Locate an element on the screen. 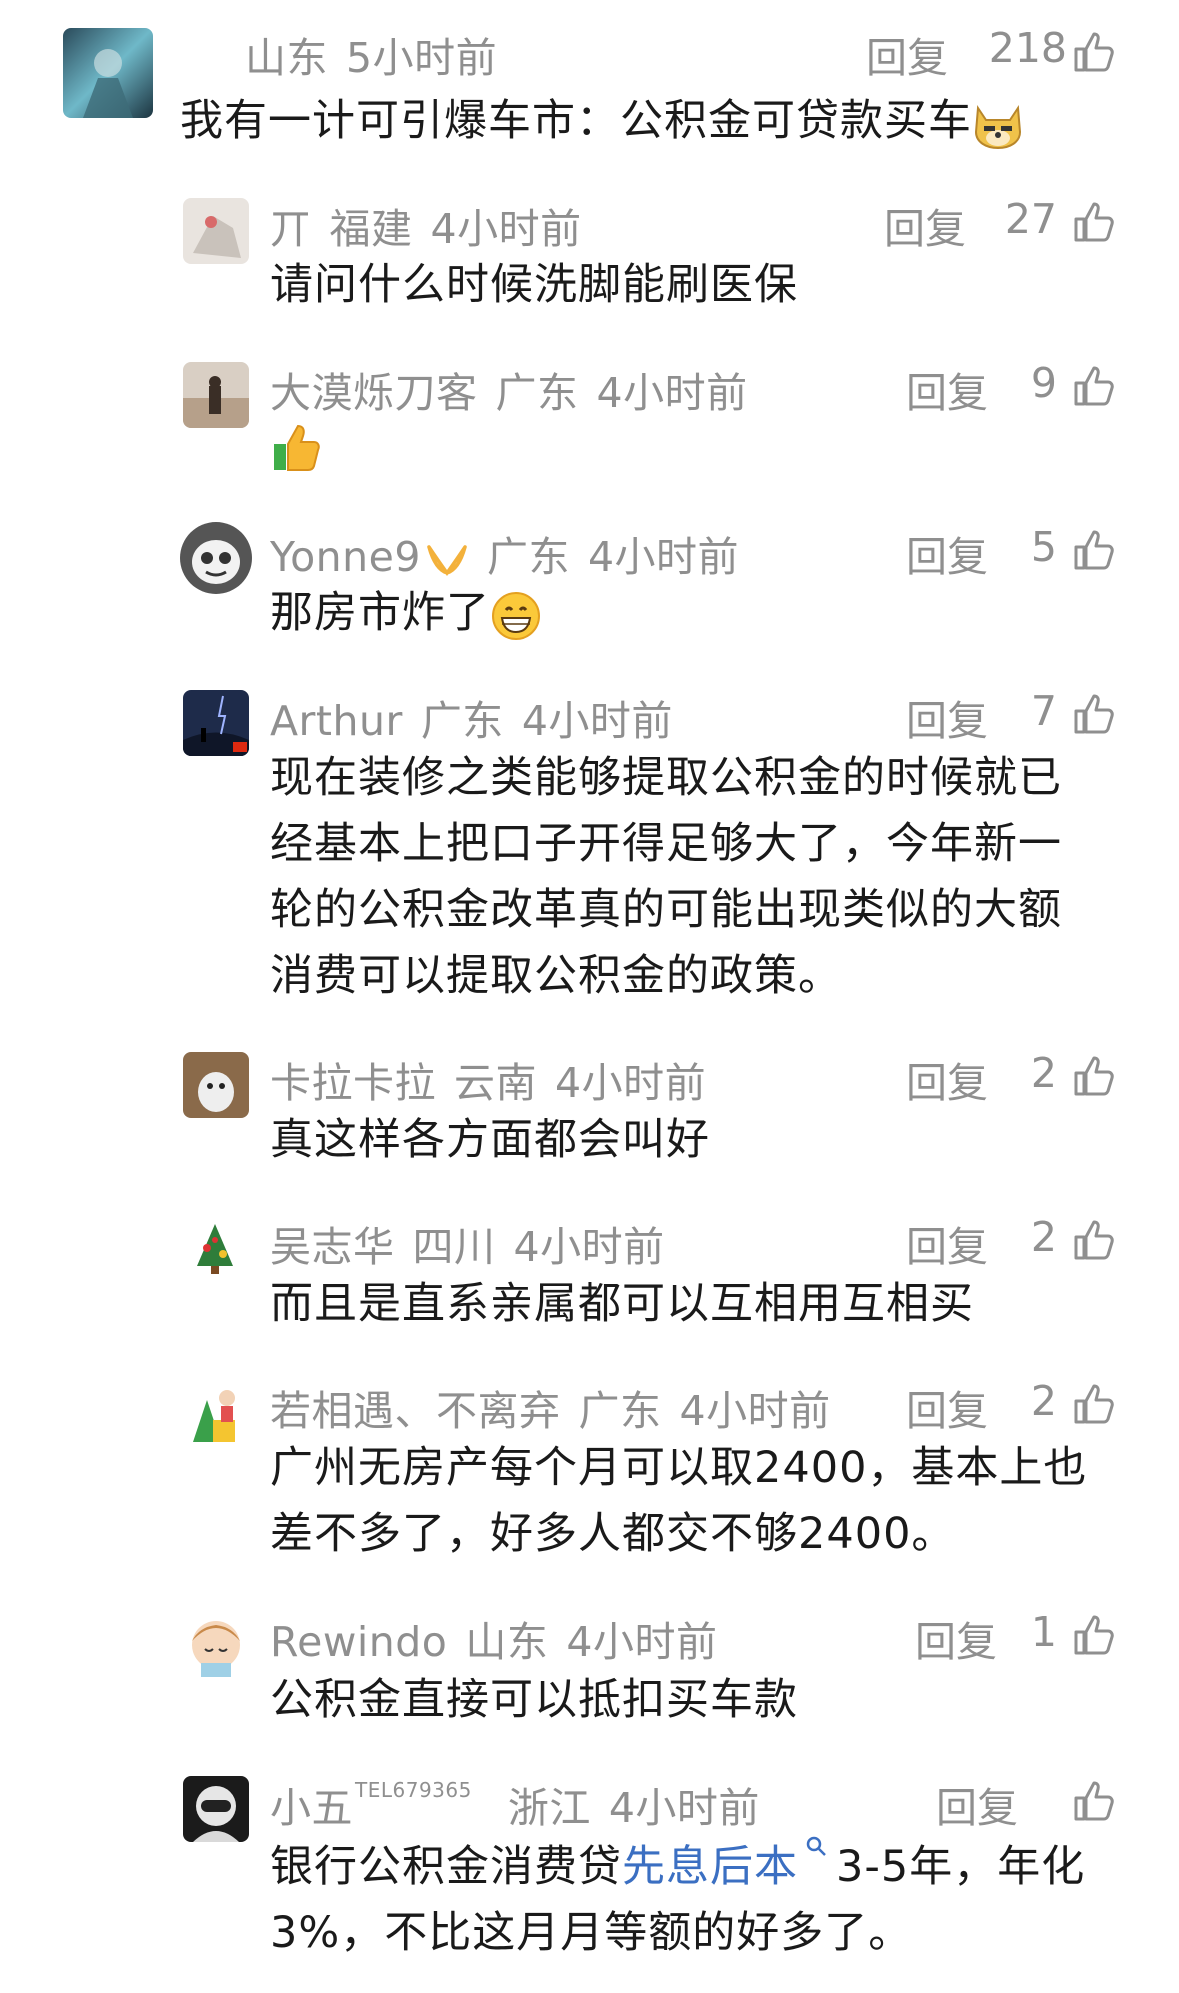 The height and width of the screenshot is (1993, 1179). comment-author: 大漠烁刀客 is located at coordinates (374, 393).